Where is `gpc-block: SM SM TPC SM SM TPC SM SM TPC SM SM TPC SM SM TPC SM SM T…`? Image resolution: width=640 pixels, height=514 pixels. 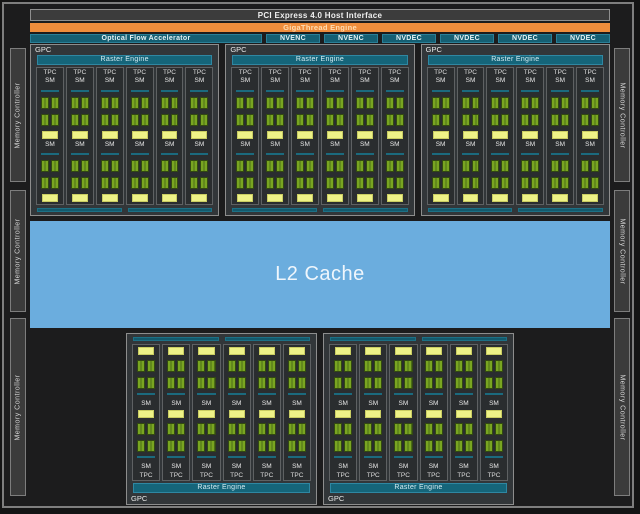
gpc-block: SM SM TPC SM SM TPC SM SM TPC SM SM TPC SM SM TPC SM SM T… is located at coordinates (221, 419).